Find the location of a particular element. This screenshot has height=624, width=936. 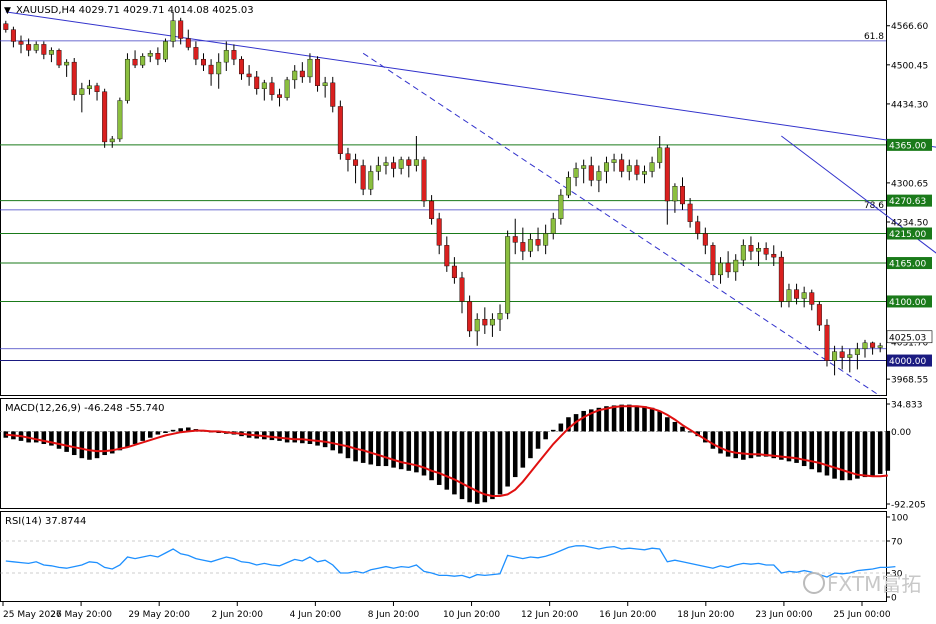

time-tick-label: 23 Jun 00:00 is located at coordinates (783, 615).